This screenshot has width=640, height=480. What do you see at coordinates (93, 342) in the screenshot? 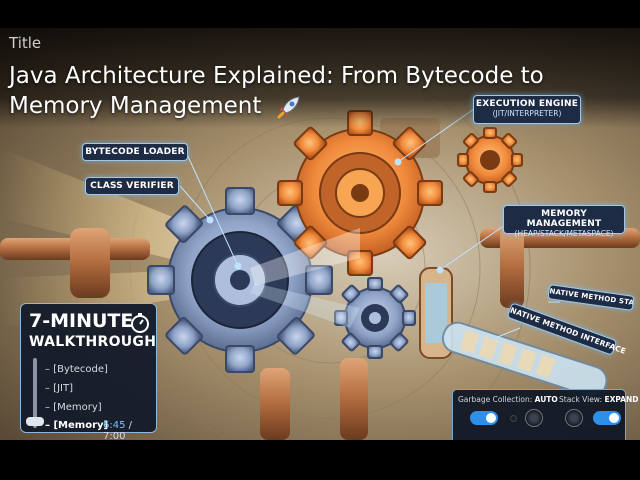
I see `walkthrough-title-line2: WALKTHROUGH` at bounding box center [93, 342].